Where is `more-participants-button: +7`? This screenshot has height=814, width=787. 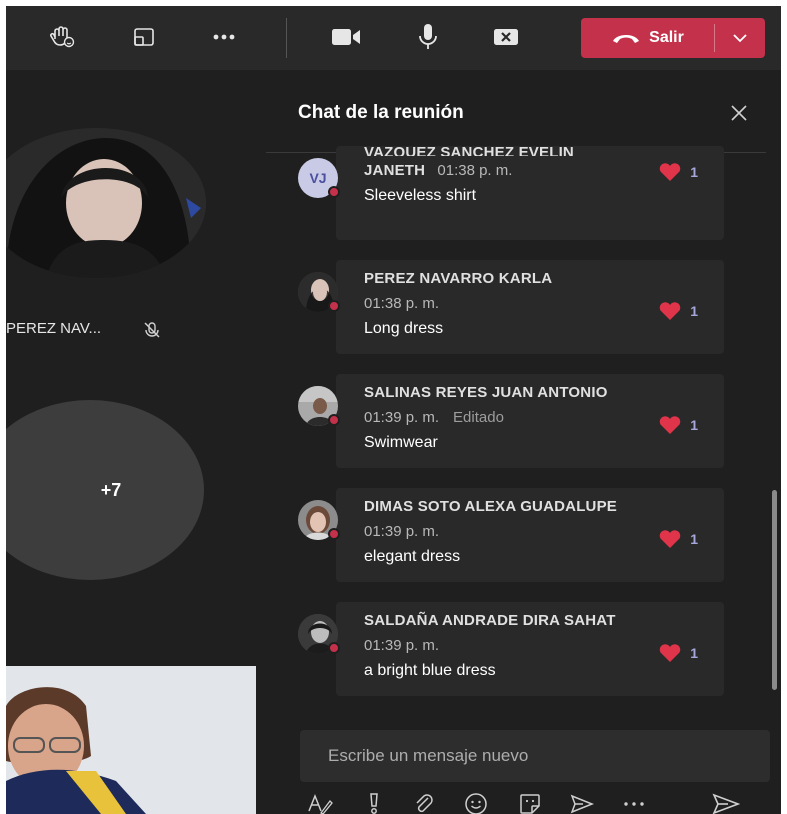
more-participants-button: +7 is located at coordinates (105, 490).